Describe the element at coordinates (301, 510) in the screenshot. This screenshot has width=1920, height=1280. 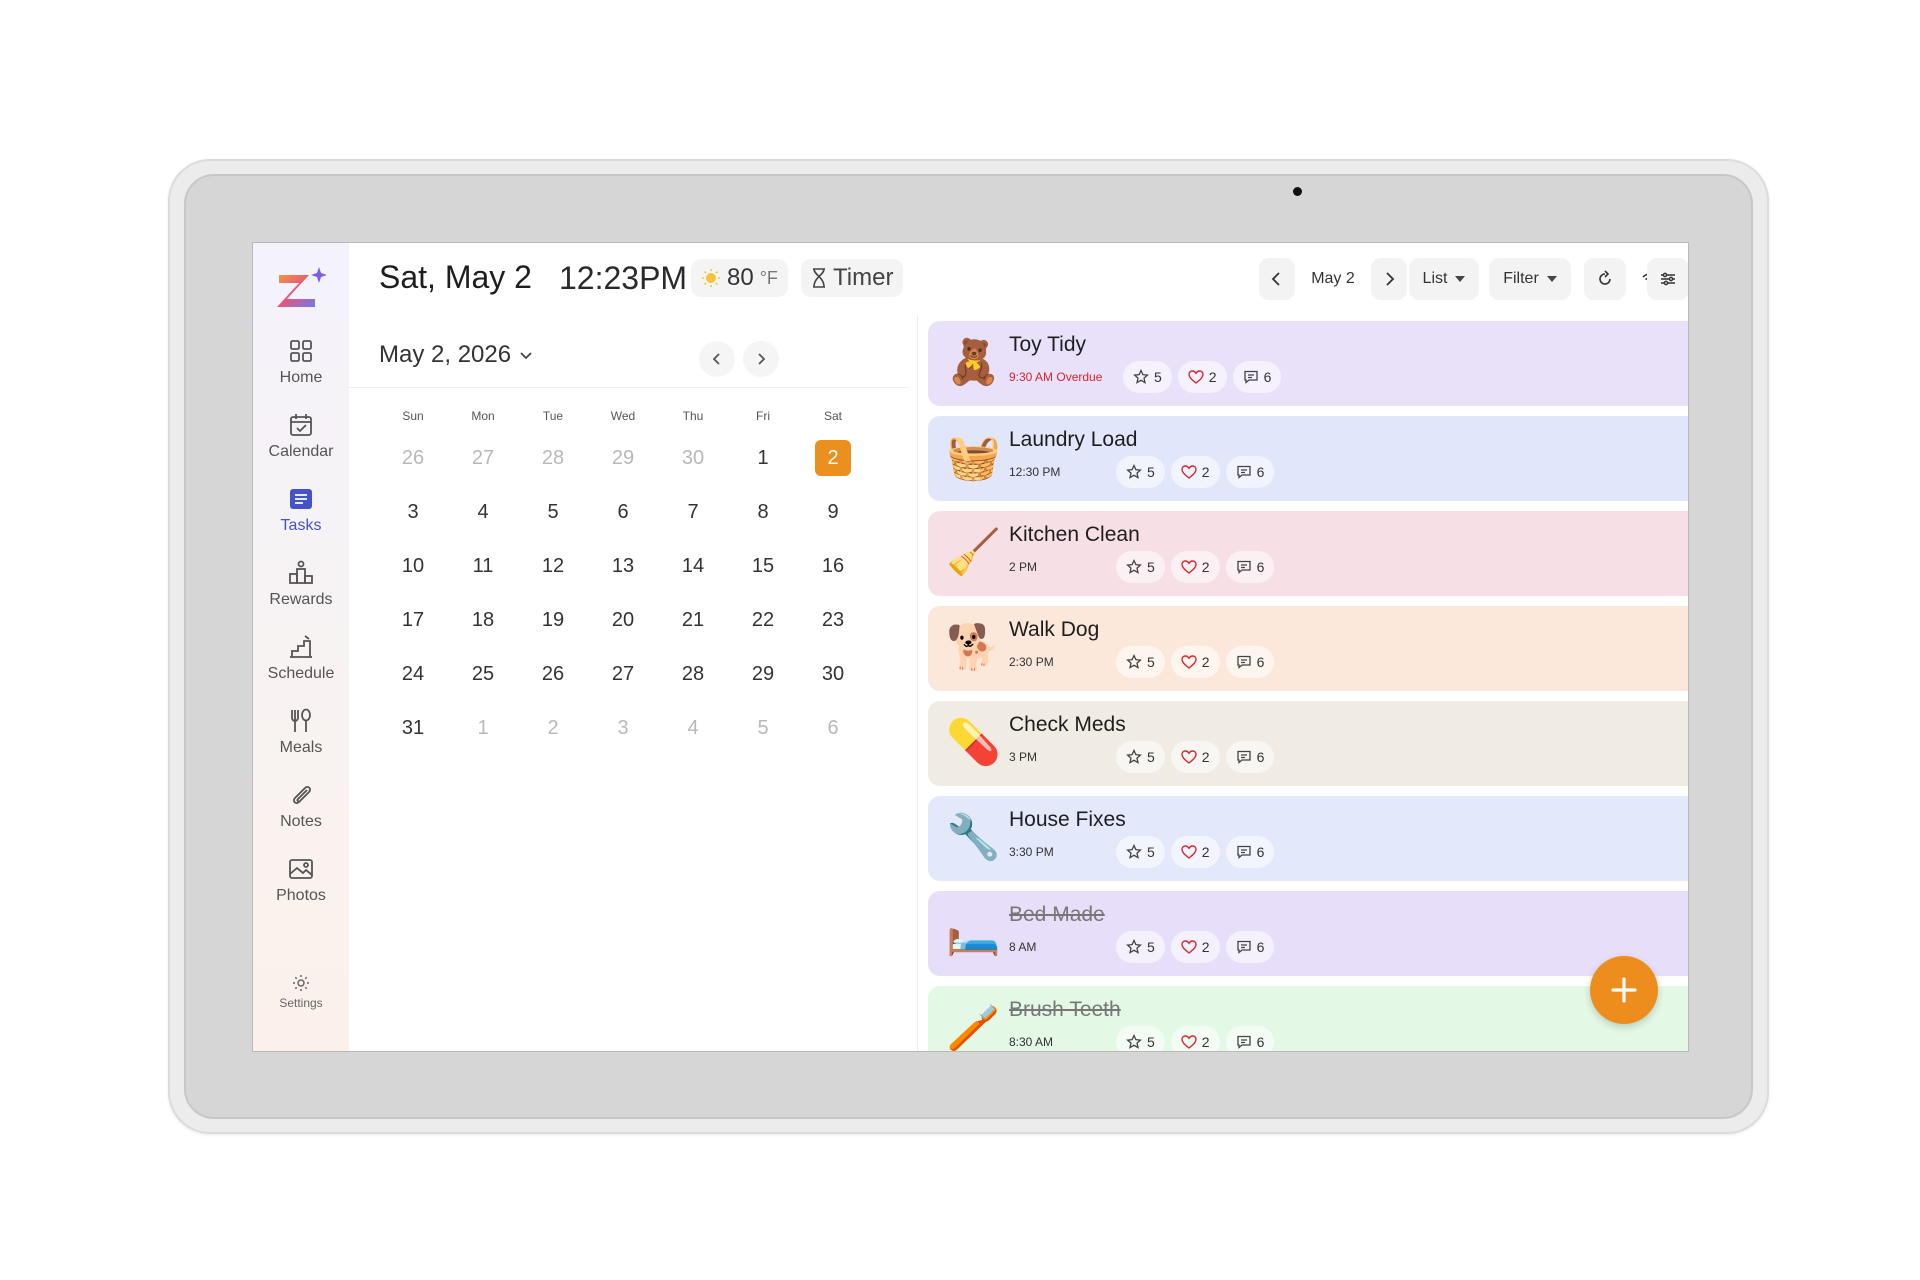
I see `sidebar-item-tasks: Tasks` at that location.